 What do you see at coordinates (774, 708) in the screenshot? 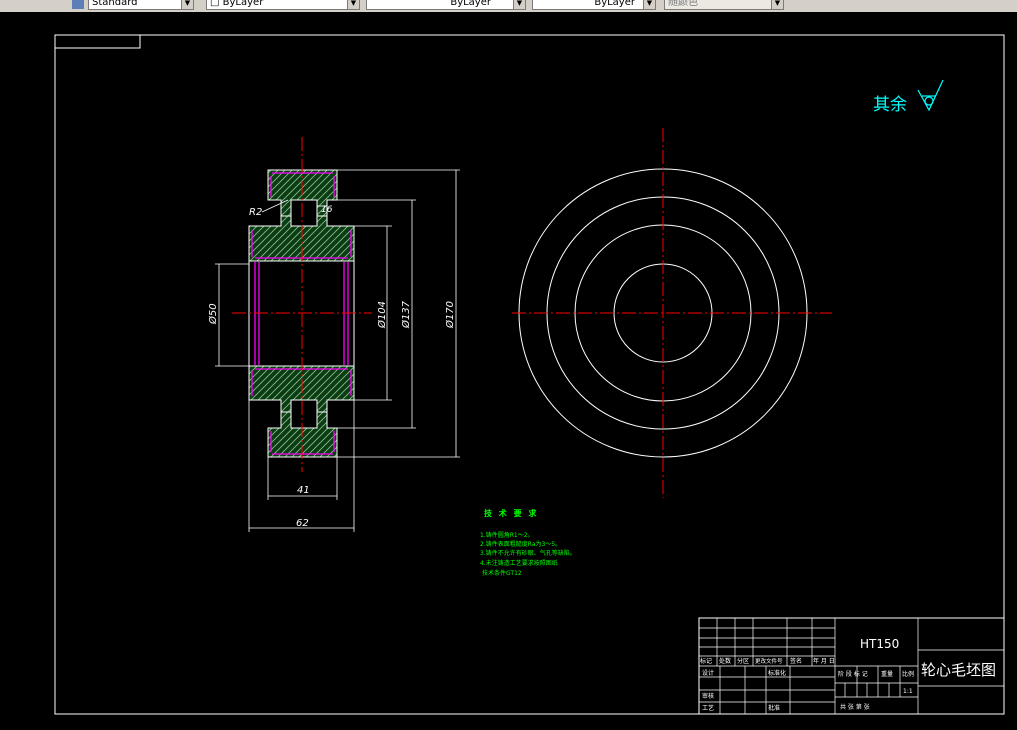
I see `label-approve: 批准` at bounding box center [774, 708].